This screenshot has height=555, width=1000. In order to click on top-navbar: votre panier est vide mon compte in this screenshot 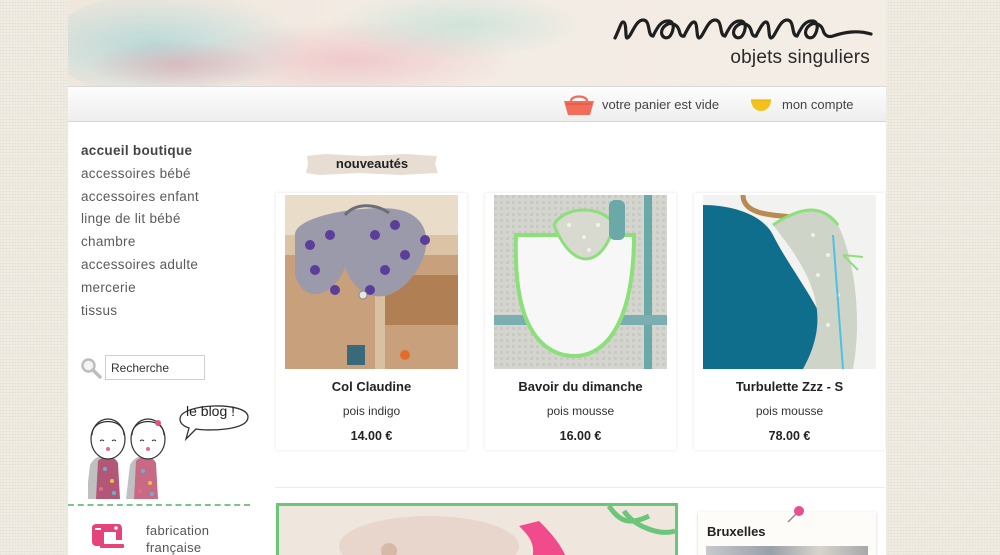, I will do `click(477, 104)`.